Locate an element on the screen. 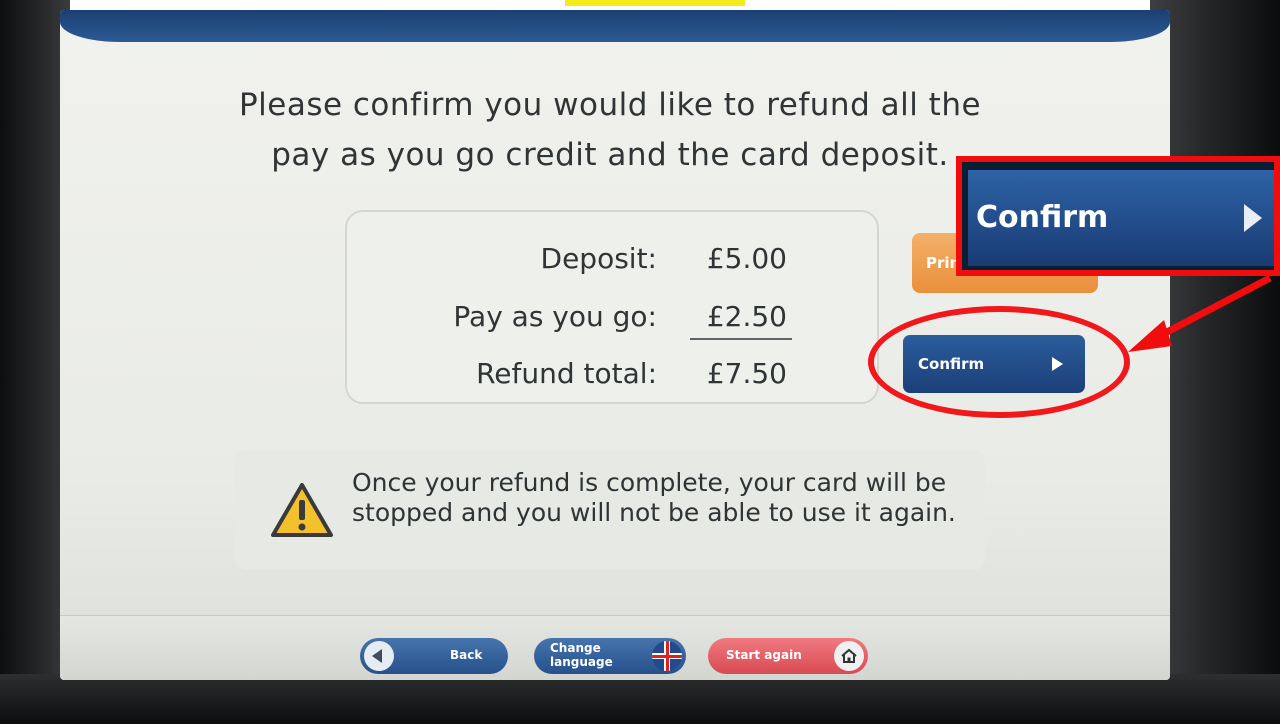 This screenshot has height=724, width=1280. refund-total-row: Refund total: £7.50 is located at coordinates (631, 373).